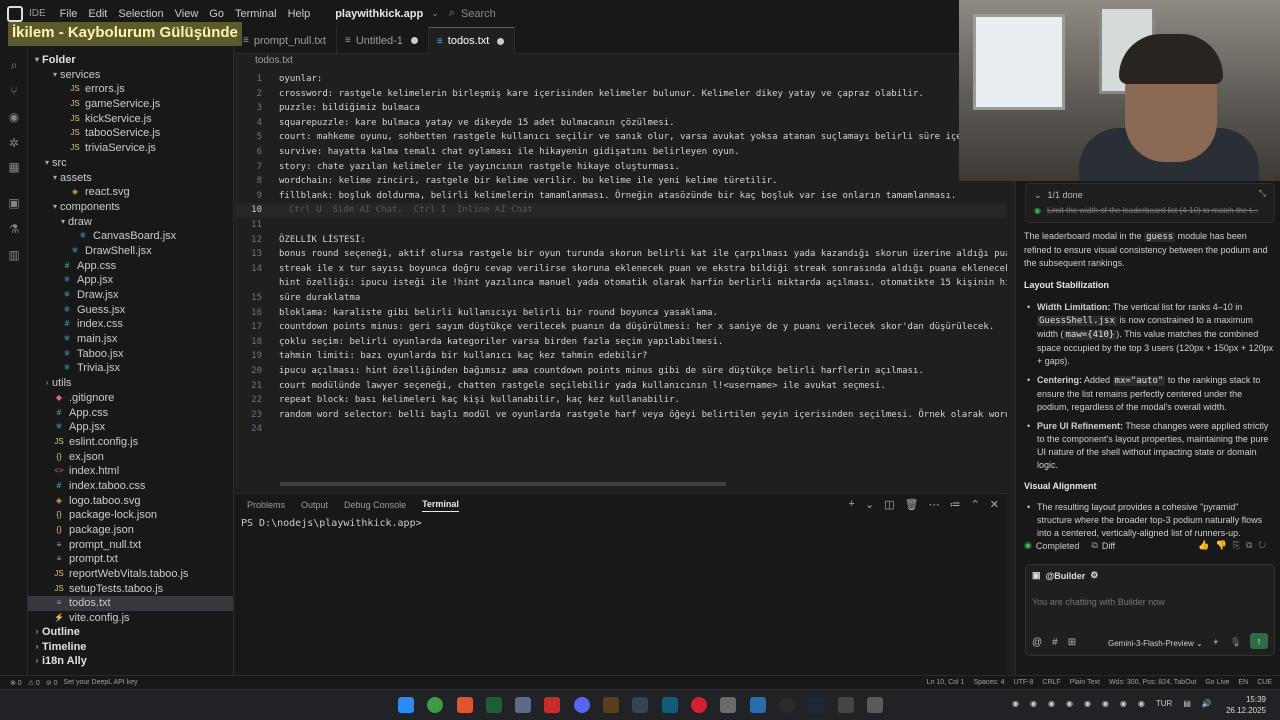  I want to click on tree-item: ⚛ DrawShell.jsx, so click(130, 251).